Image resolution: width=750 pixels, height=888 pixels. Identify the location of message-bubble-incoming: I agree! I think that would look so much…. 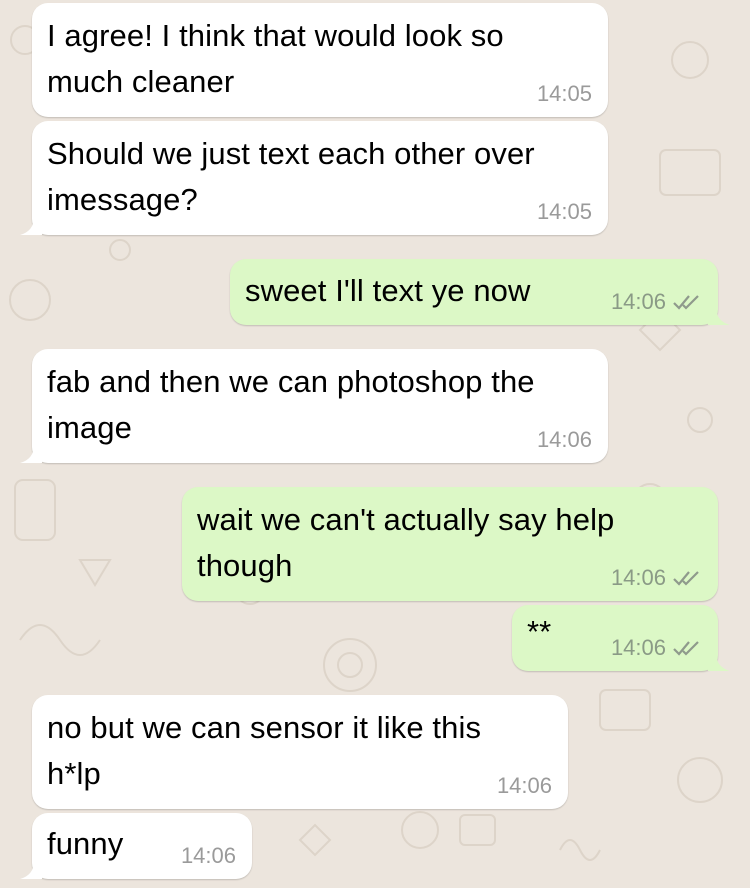
(320, 60).